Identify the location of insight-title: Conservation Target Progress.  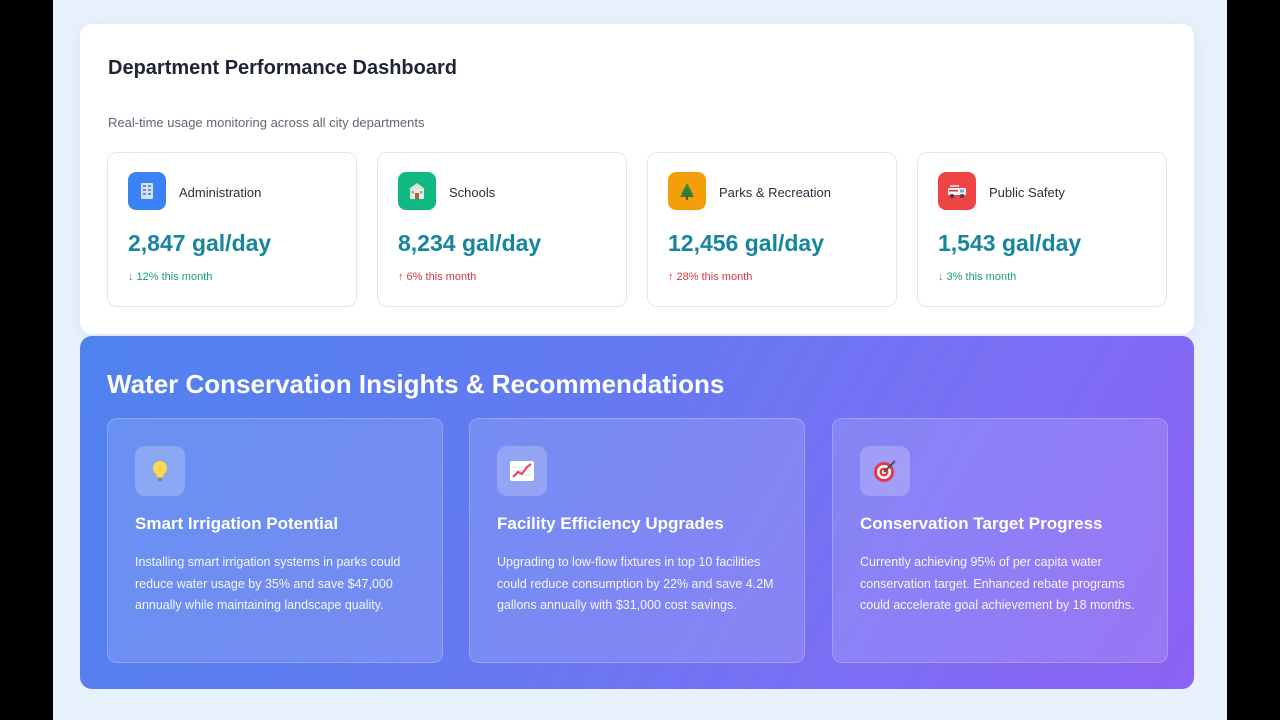
(981, 523).